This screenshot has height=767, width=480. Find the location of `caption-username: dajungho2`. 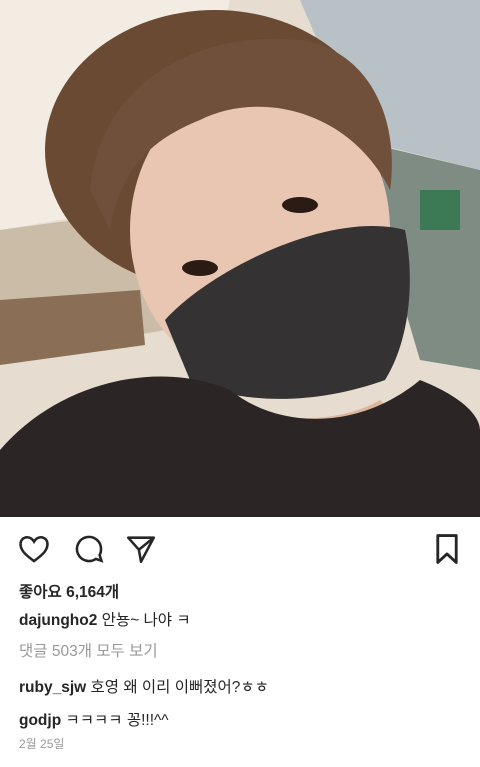

caption-username: dajungho2 is located at coordinates (58, 620).